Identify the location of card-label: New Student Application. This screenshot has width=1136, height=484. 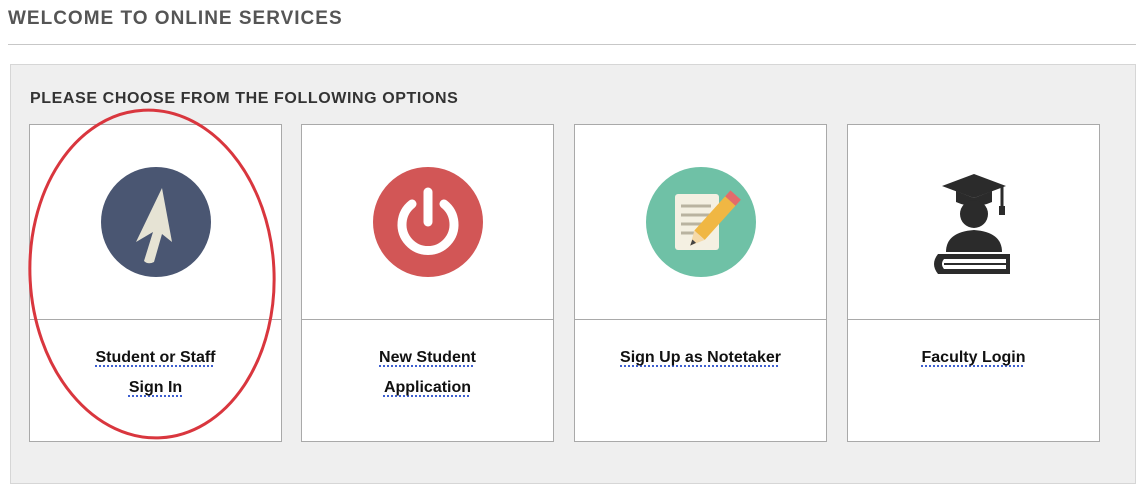
(427, 373).